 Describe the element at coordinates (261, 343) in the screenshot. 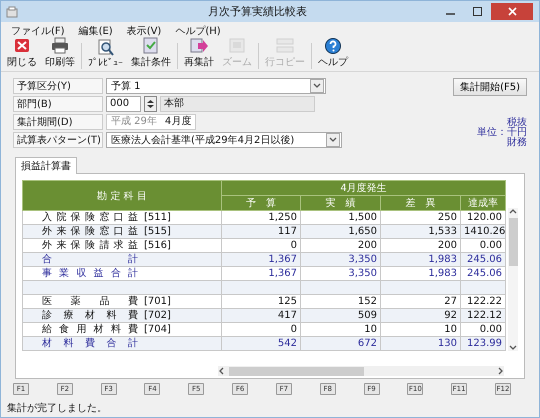

I see `table-cell: 542` at that location.